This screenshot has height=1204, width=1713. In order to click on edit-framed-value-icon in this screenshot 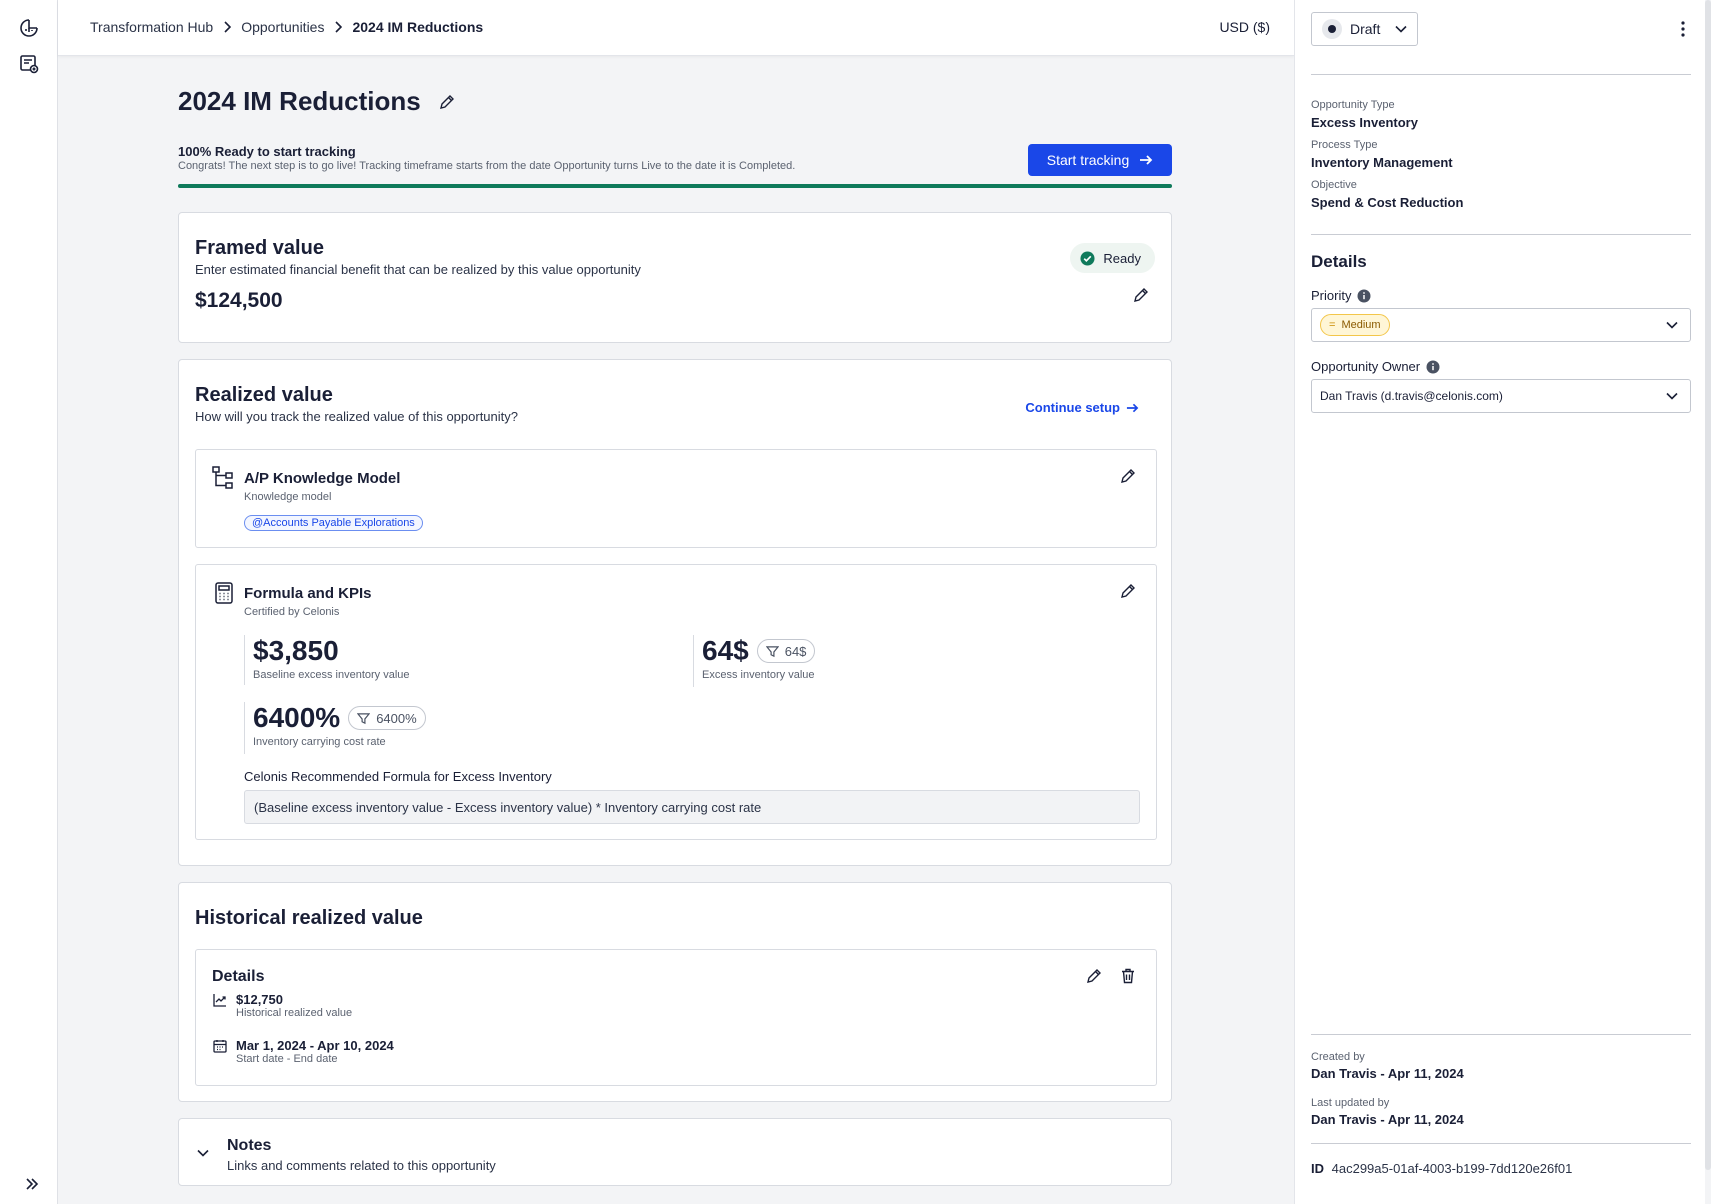, I will do `click(1141, 295)`.